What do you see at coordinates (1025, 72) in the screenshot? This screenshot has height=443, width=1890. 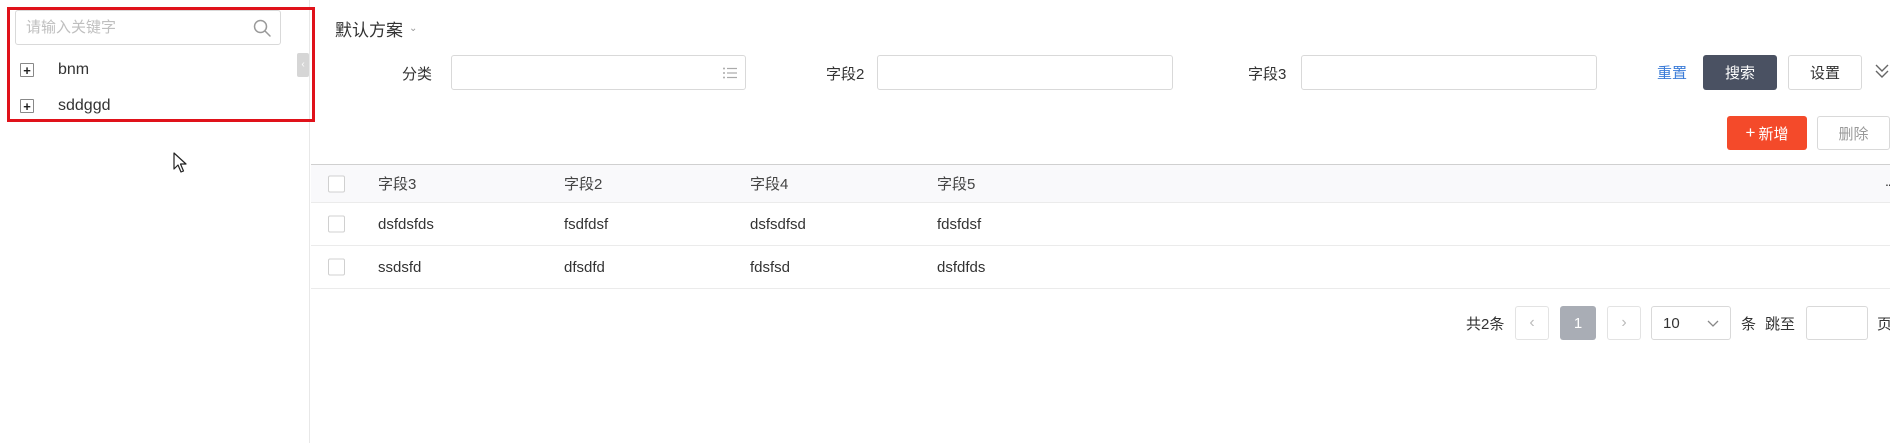 I see `filter-input-field2` at bounding box center [1025, 72].